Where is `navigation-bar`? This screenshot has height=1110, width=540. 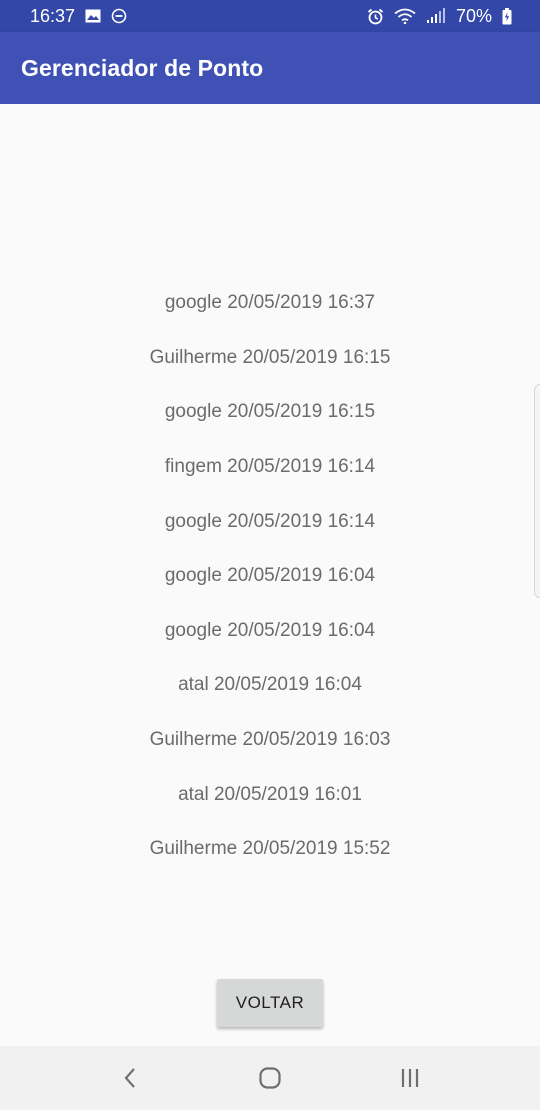
navigation-bar is located at coordinates (270, 1078).